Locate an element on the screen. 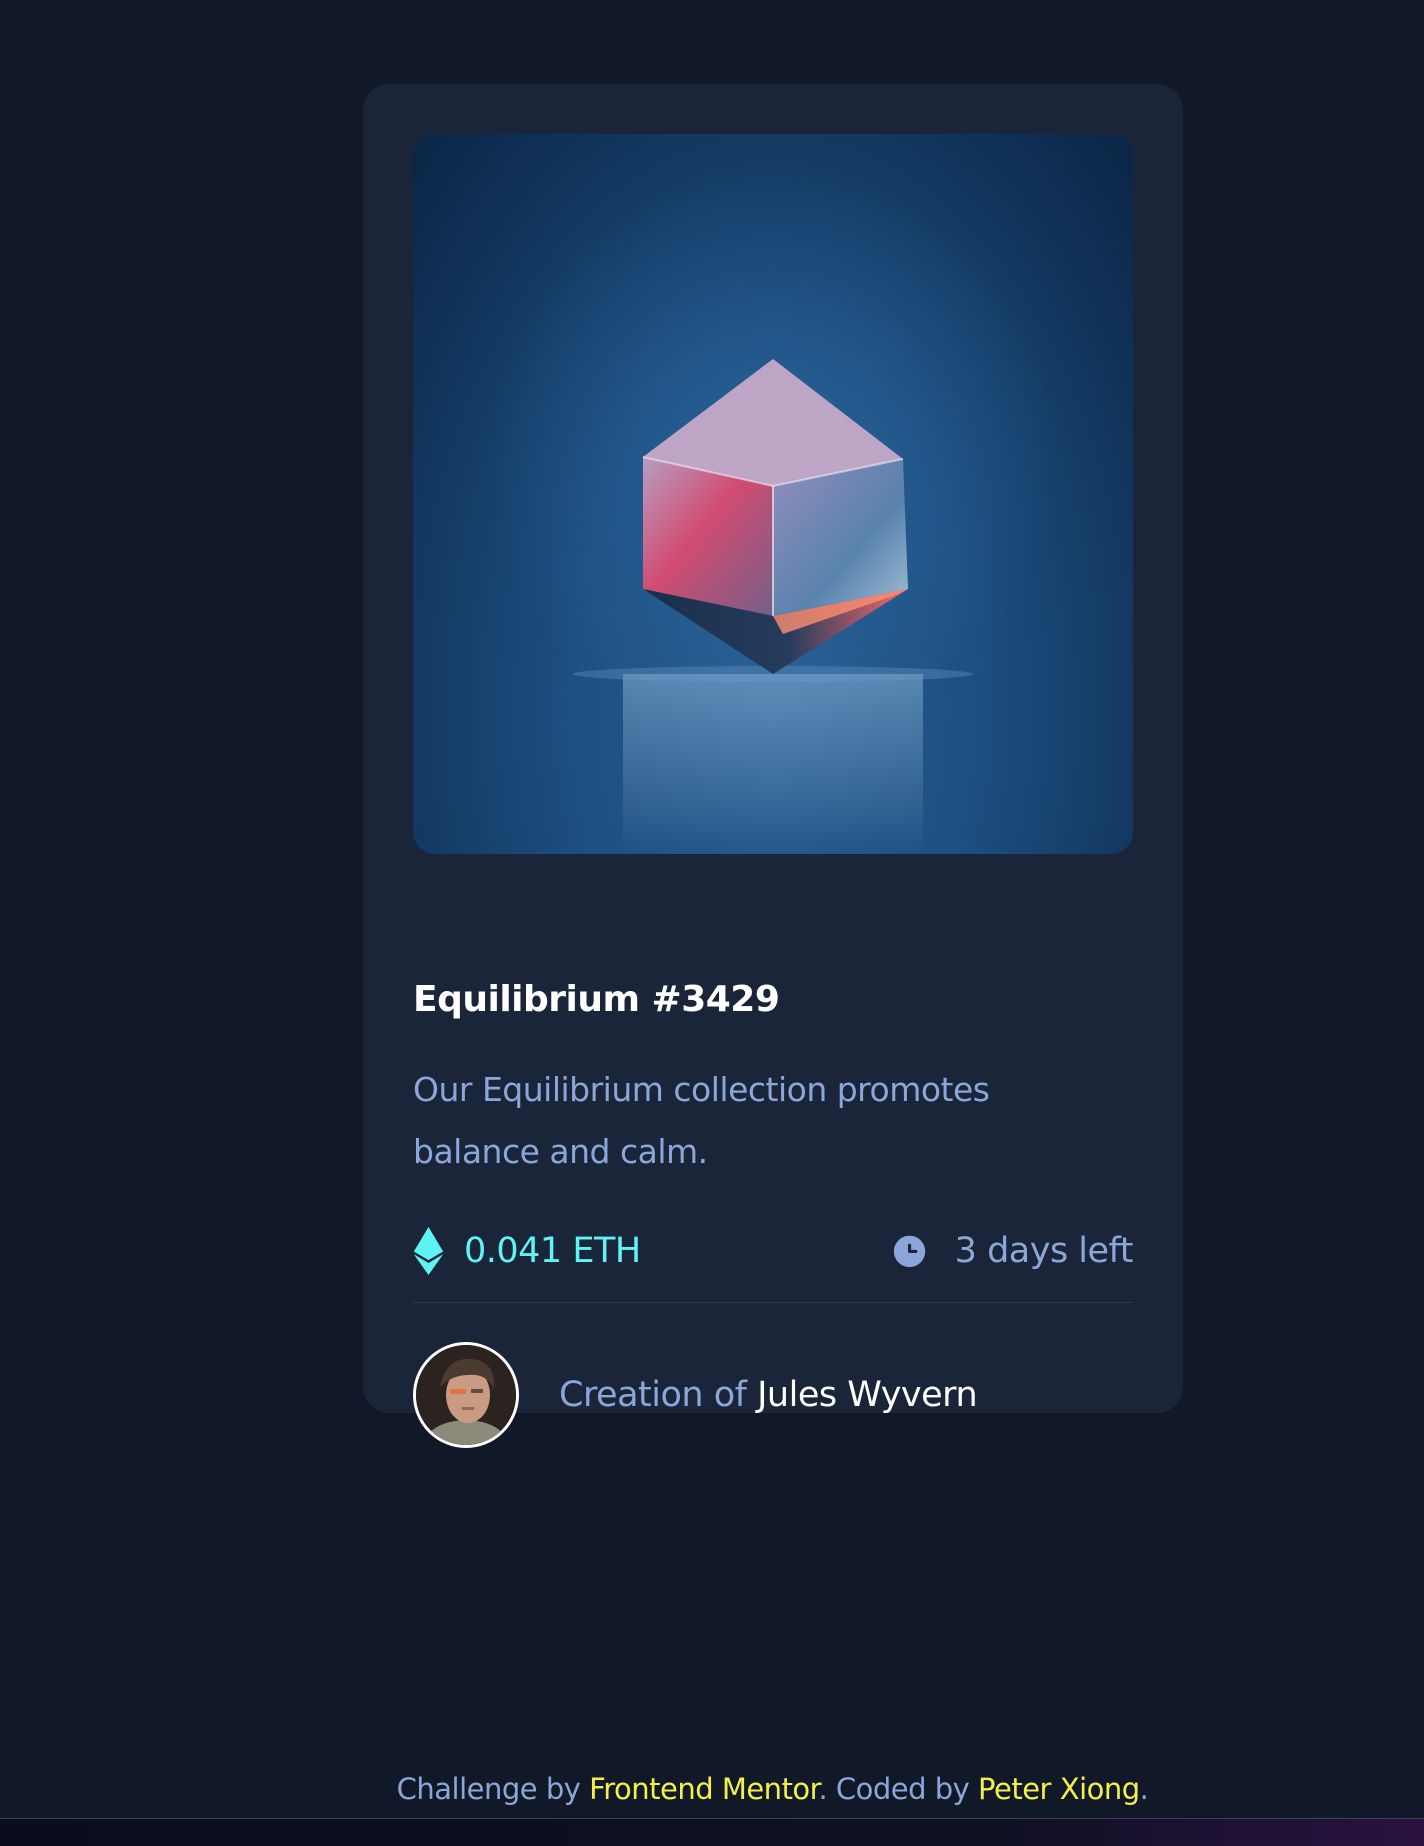 The width and height of the screenshot is (1424, 1846). challenge-prefix: Challenge by is located at coordinates (488, 1789).